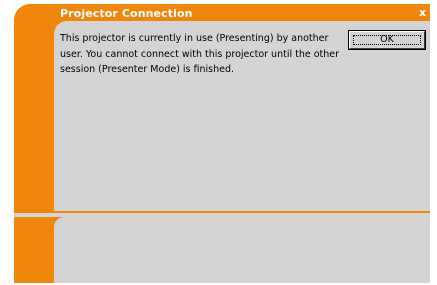 The height and width of the screenshot is (285, 437). Describe the element at coordinates (126, 13) in the screenshot. I see `dialog-title: Projector Connection` at that location.